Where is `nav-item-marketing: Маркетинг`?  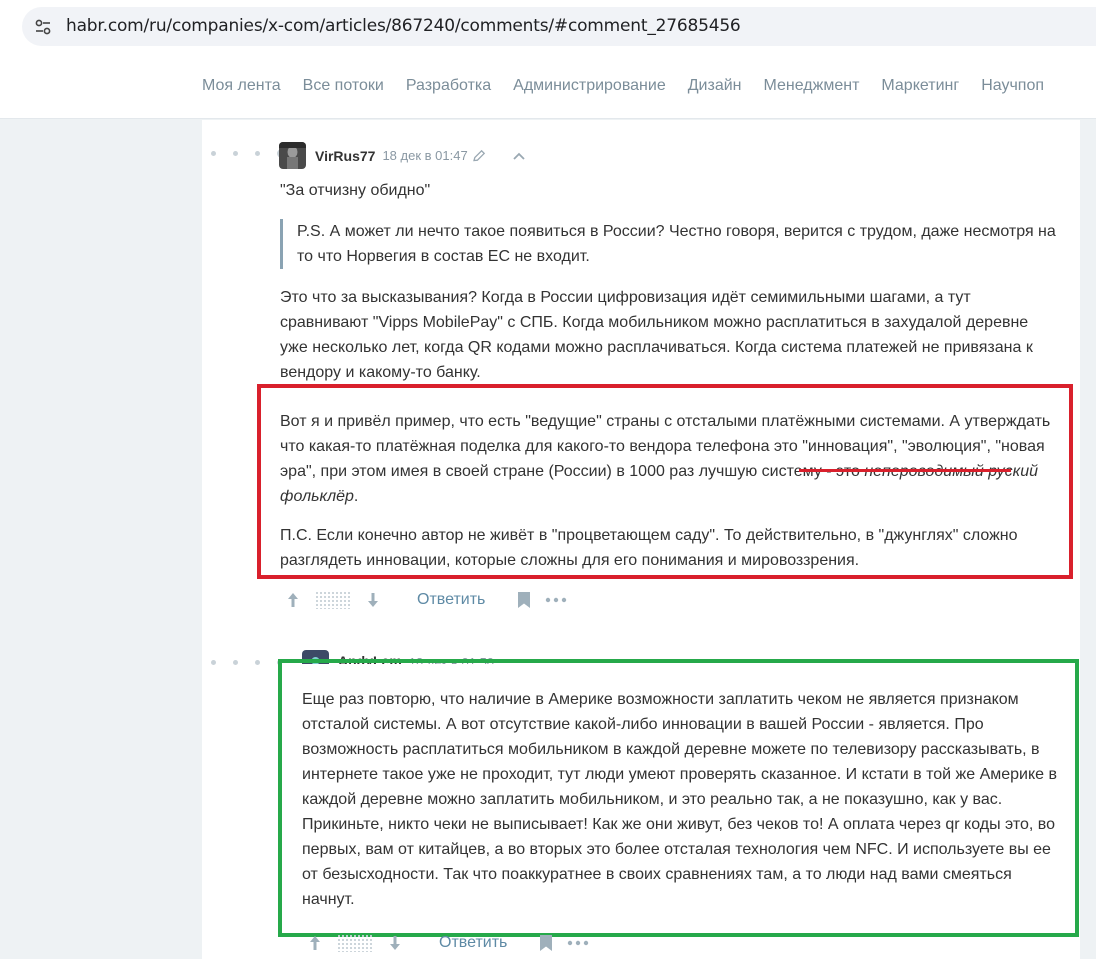
nav-item-marketing: Маркетинг is located at coordinates (920, 86).